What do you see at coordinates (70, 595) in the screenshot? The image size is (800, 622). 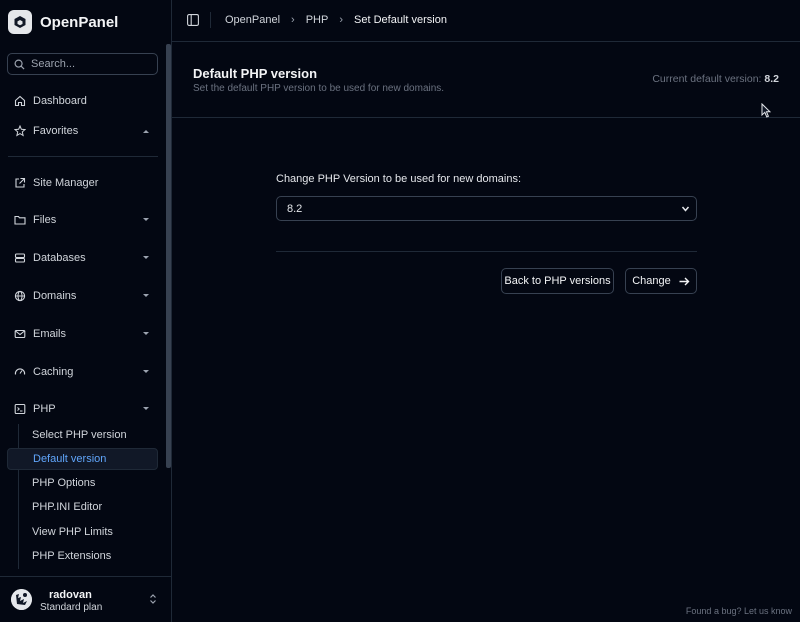 I see `user-name: radovan` at bounding box center [70, 595].